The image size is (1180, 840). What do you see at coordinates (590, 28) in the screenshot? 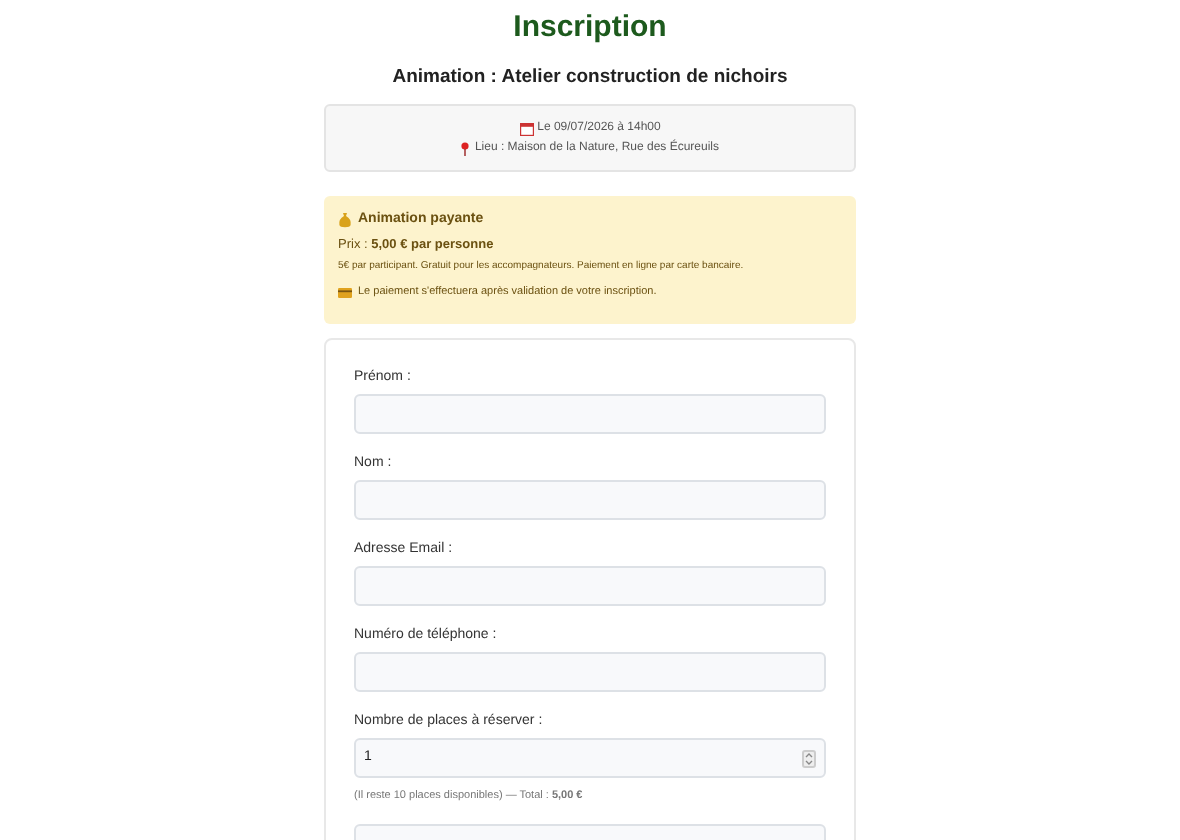
I see `page-title: Inscription` at bounding box center [590, 28].